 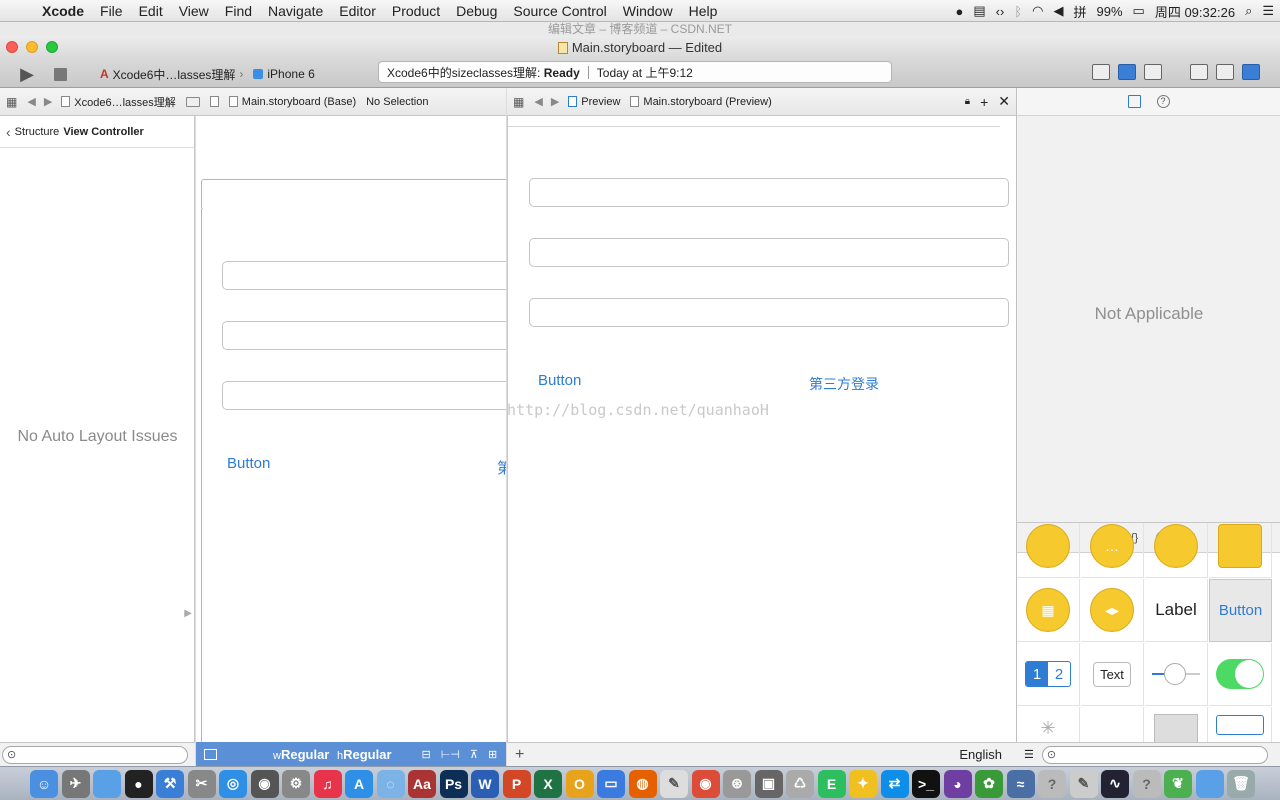 What do you see at coordinates (1037, 11) in the screenshot?
I see `wifi-icon: ◠` at bounding box center [1037, 11].